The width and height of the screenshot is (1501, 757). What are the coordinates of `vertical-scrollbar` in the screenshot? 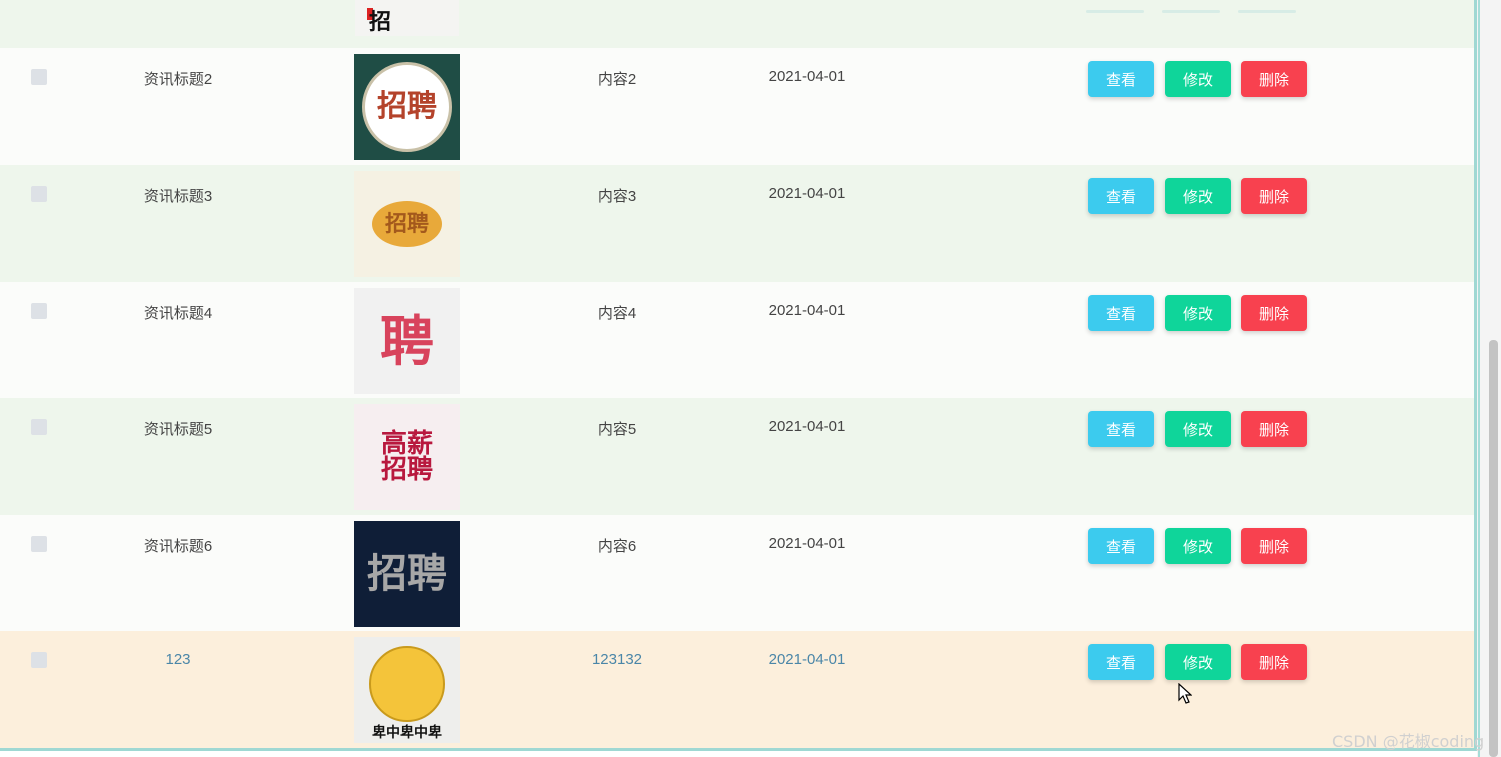 It's located at (1489, 378).